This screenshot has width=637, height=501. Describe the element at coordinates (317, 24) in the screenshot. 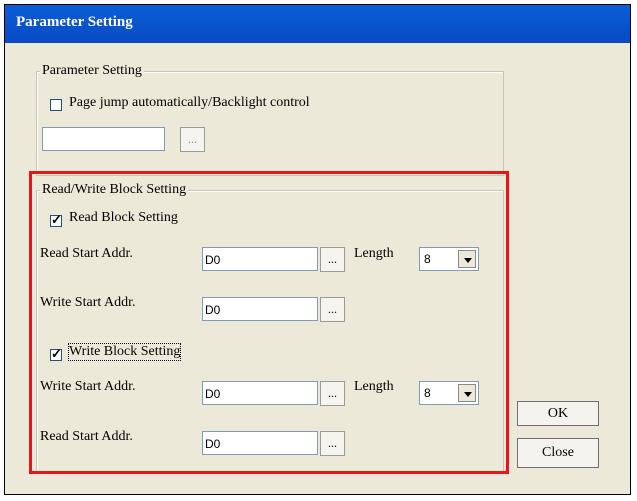

I see `title-bar: Parameter Setting` at that location.